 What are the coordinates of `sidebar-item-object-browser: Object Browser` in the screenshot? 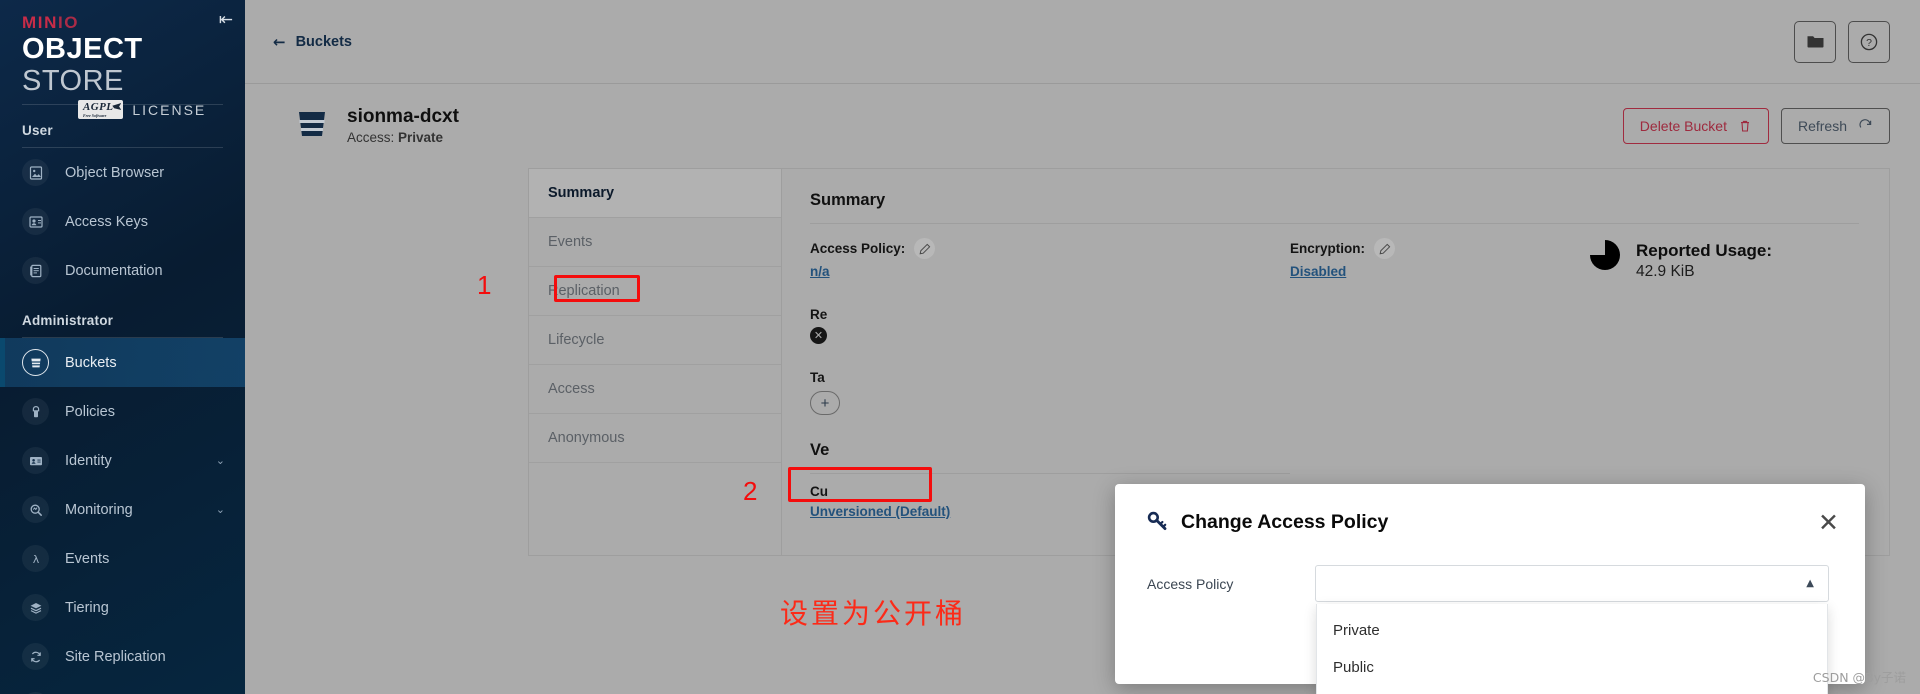 It's located at (122, 172).